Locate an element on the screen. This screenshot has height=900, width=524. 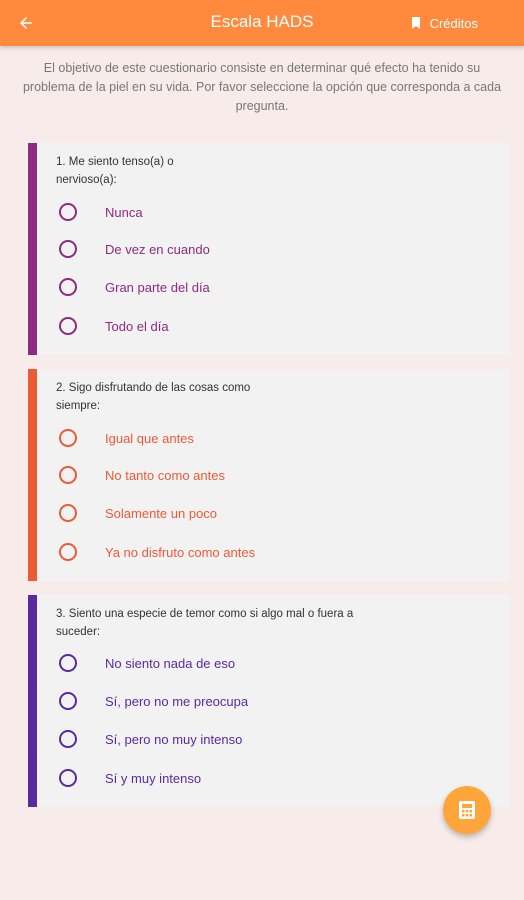
option-q2-2: No tanto como antes is located at coordinates (186, 475).